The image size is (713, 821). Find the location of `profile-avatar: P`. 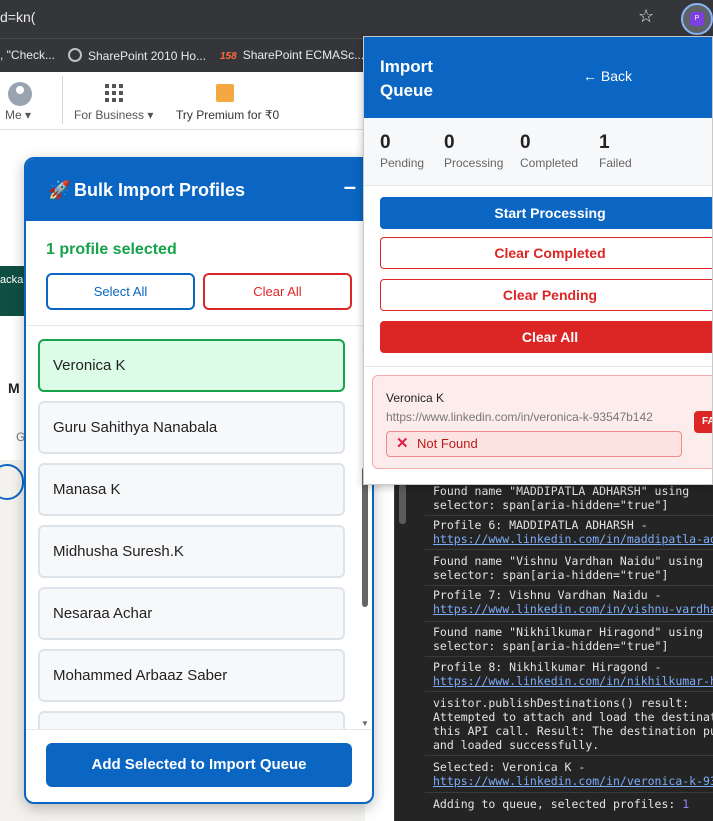

profile-avatar: P is located at coordinates (697, 19).